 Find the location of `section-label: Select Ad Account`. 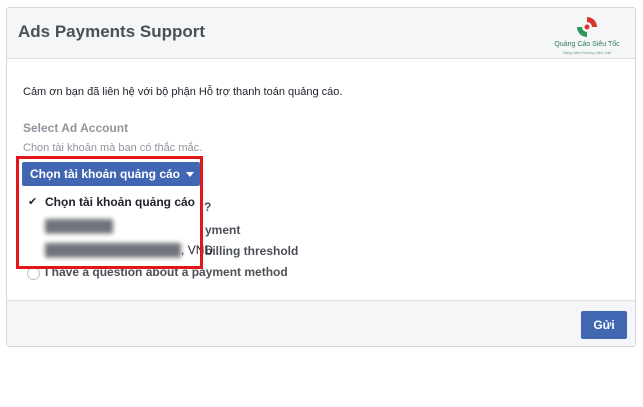

section-label: Select Ad Account is located at coordinates (76, 128).